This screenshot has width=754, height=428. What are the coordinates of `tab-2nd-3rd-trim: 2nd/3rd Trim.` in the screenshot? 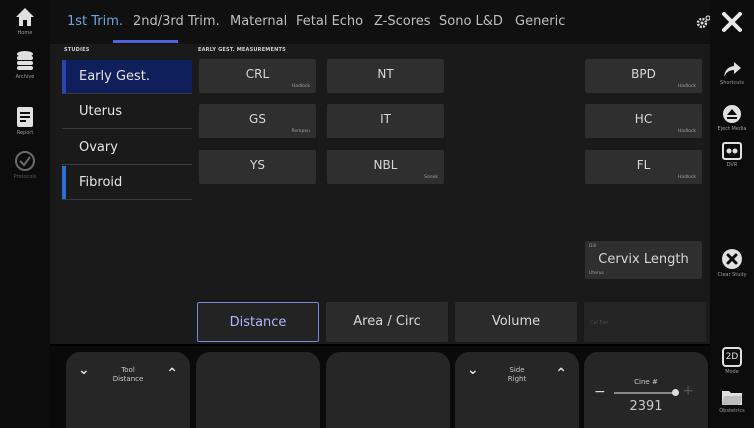 It's located at (176, 21).